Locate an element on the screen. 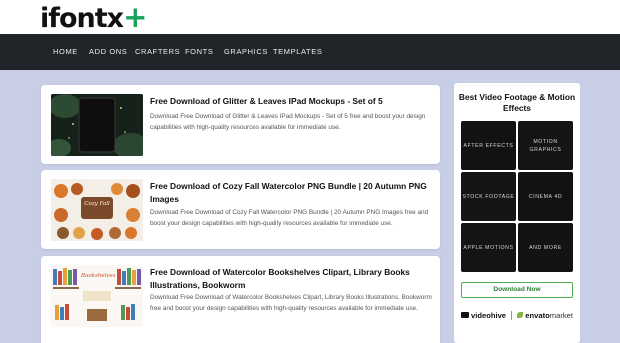 Image resolution: width=620 pixels, height=343 pixels. partner-logos: videohive envato market is located at coordinates (517, 315).